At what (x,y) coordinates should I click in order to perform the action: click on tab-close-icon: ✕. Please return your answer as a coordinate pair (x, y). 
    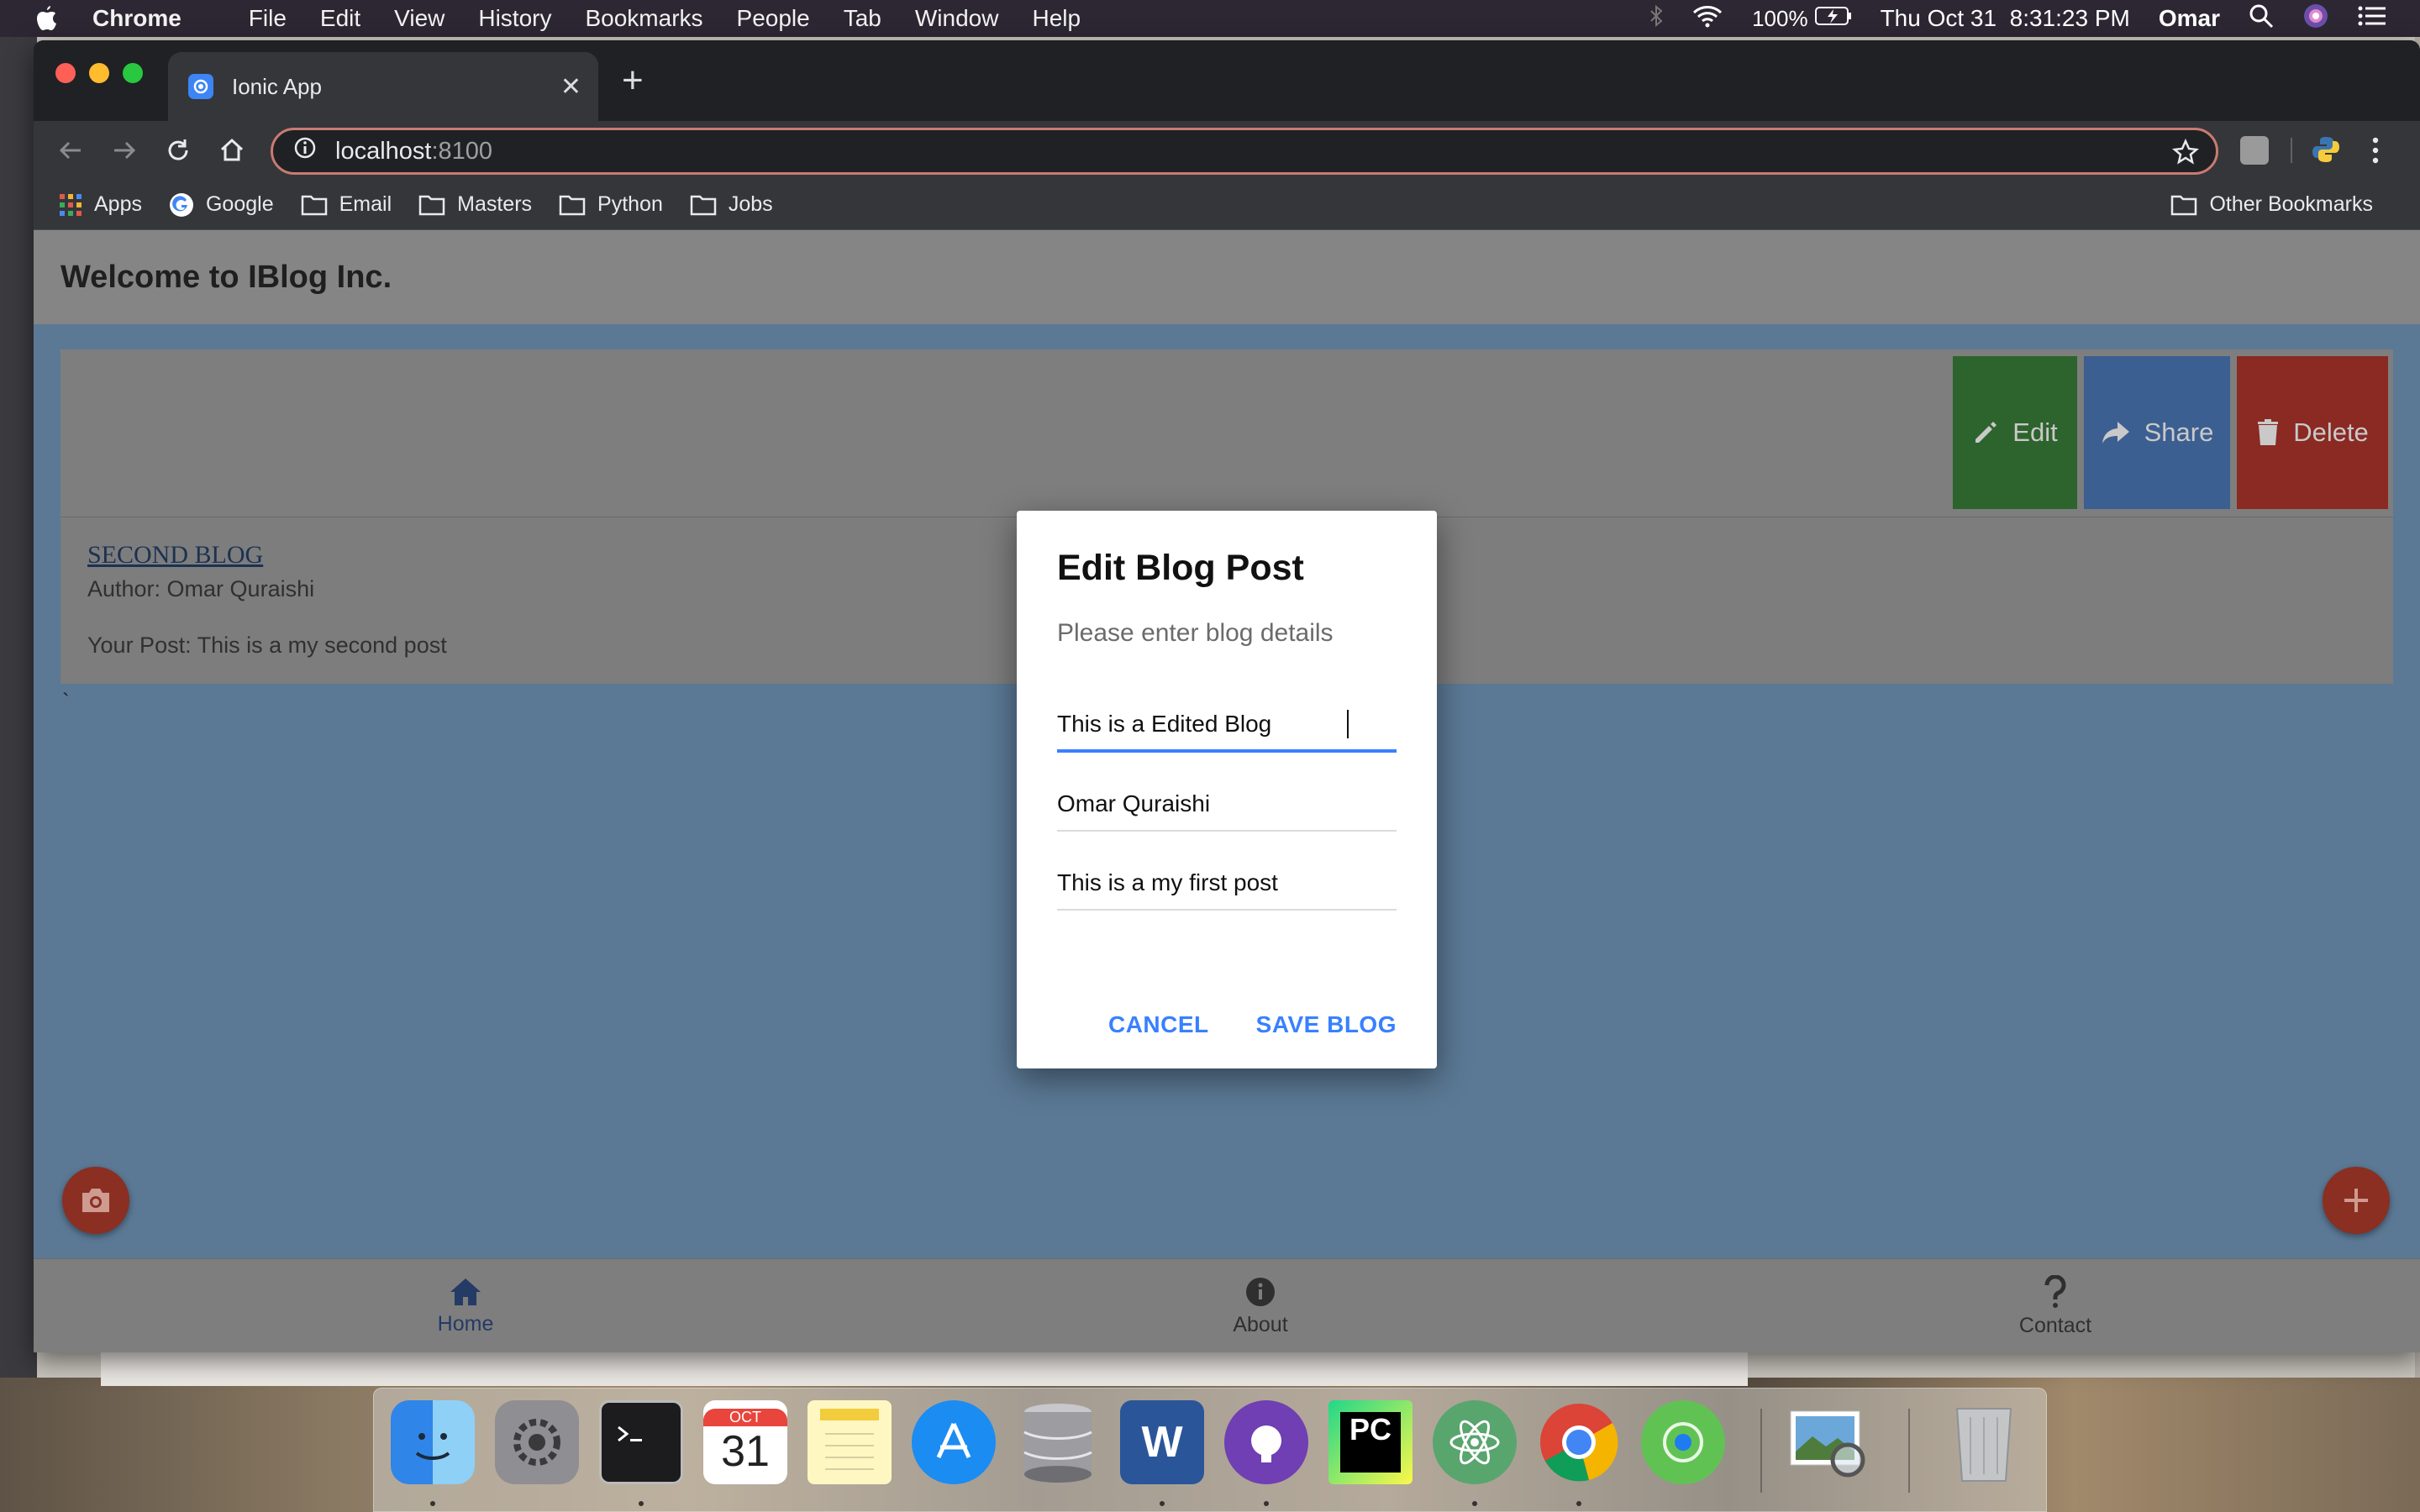
    Looking at the image, I should click on (570, 87).